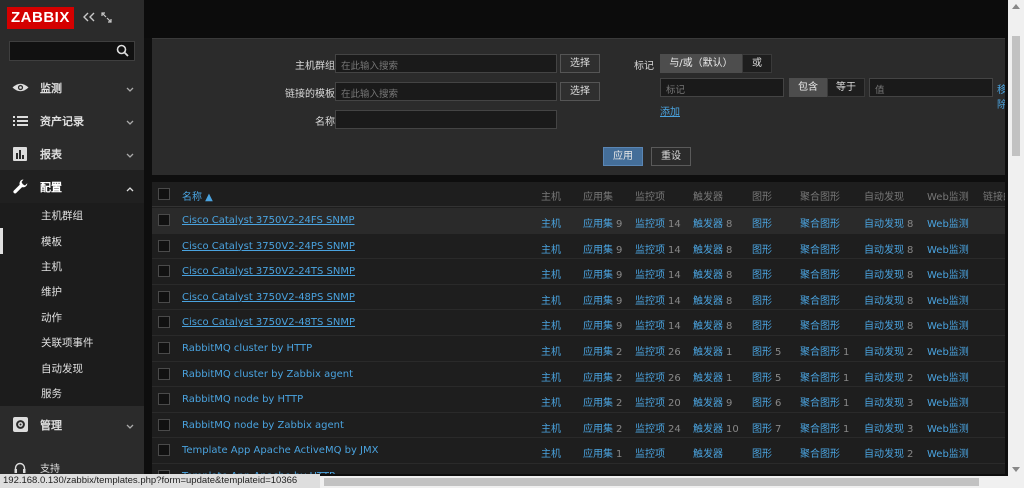 The height and width of the screenshot is (488, 1024). I want to click on submenu-event-correlation: 关联项事件, so click(72, 342).